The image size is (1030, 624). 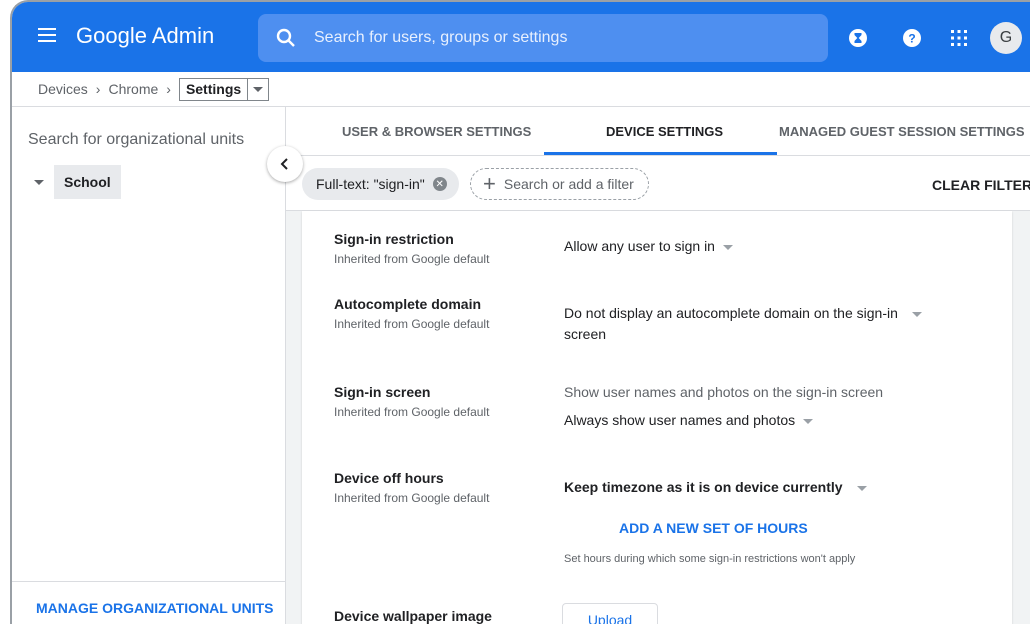 What do you see at coordinates (568, 184) in the screenshot?
I see `add-filter-placeholder: Search or add a filter` at bounding box center [568, 184].